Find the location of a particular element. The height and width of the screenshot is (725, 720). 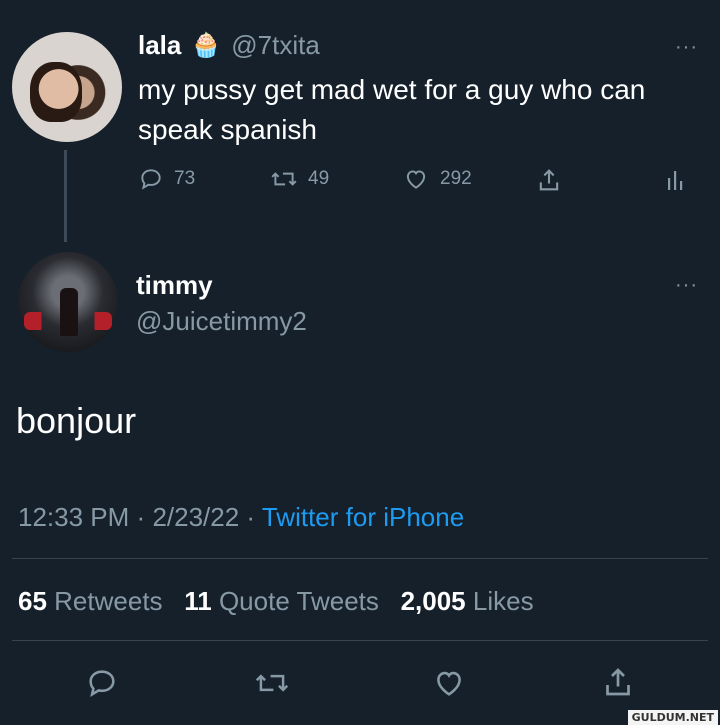

tweet2-counts: 65 Retweets 11 Quote Tweets 2,005 Likes is located at coordinates (276, 601).